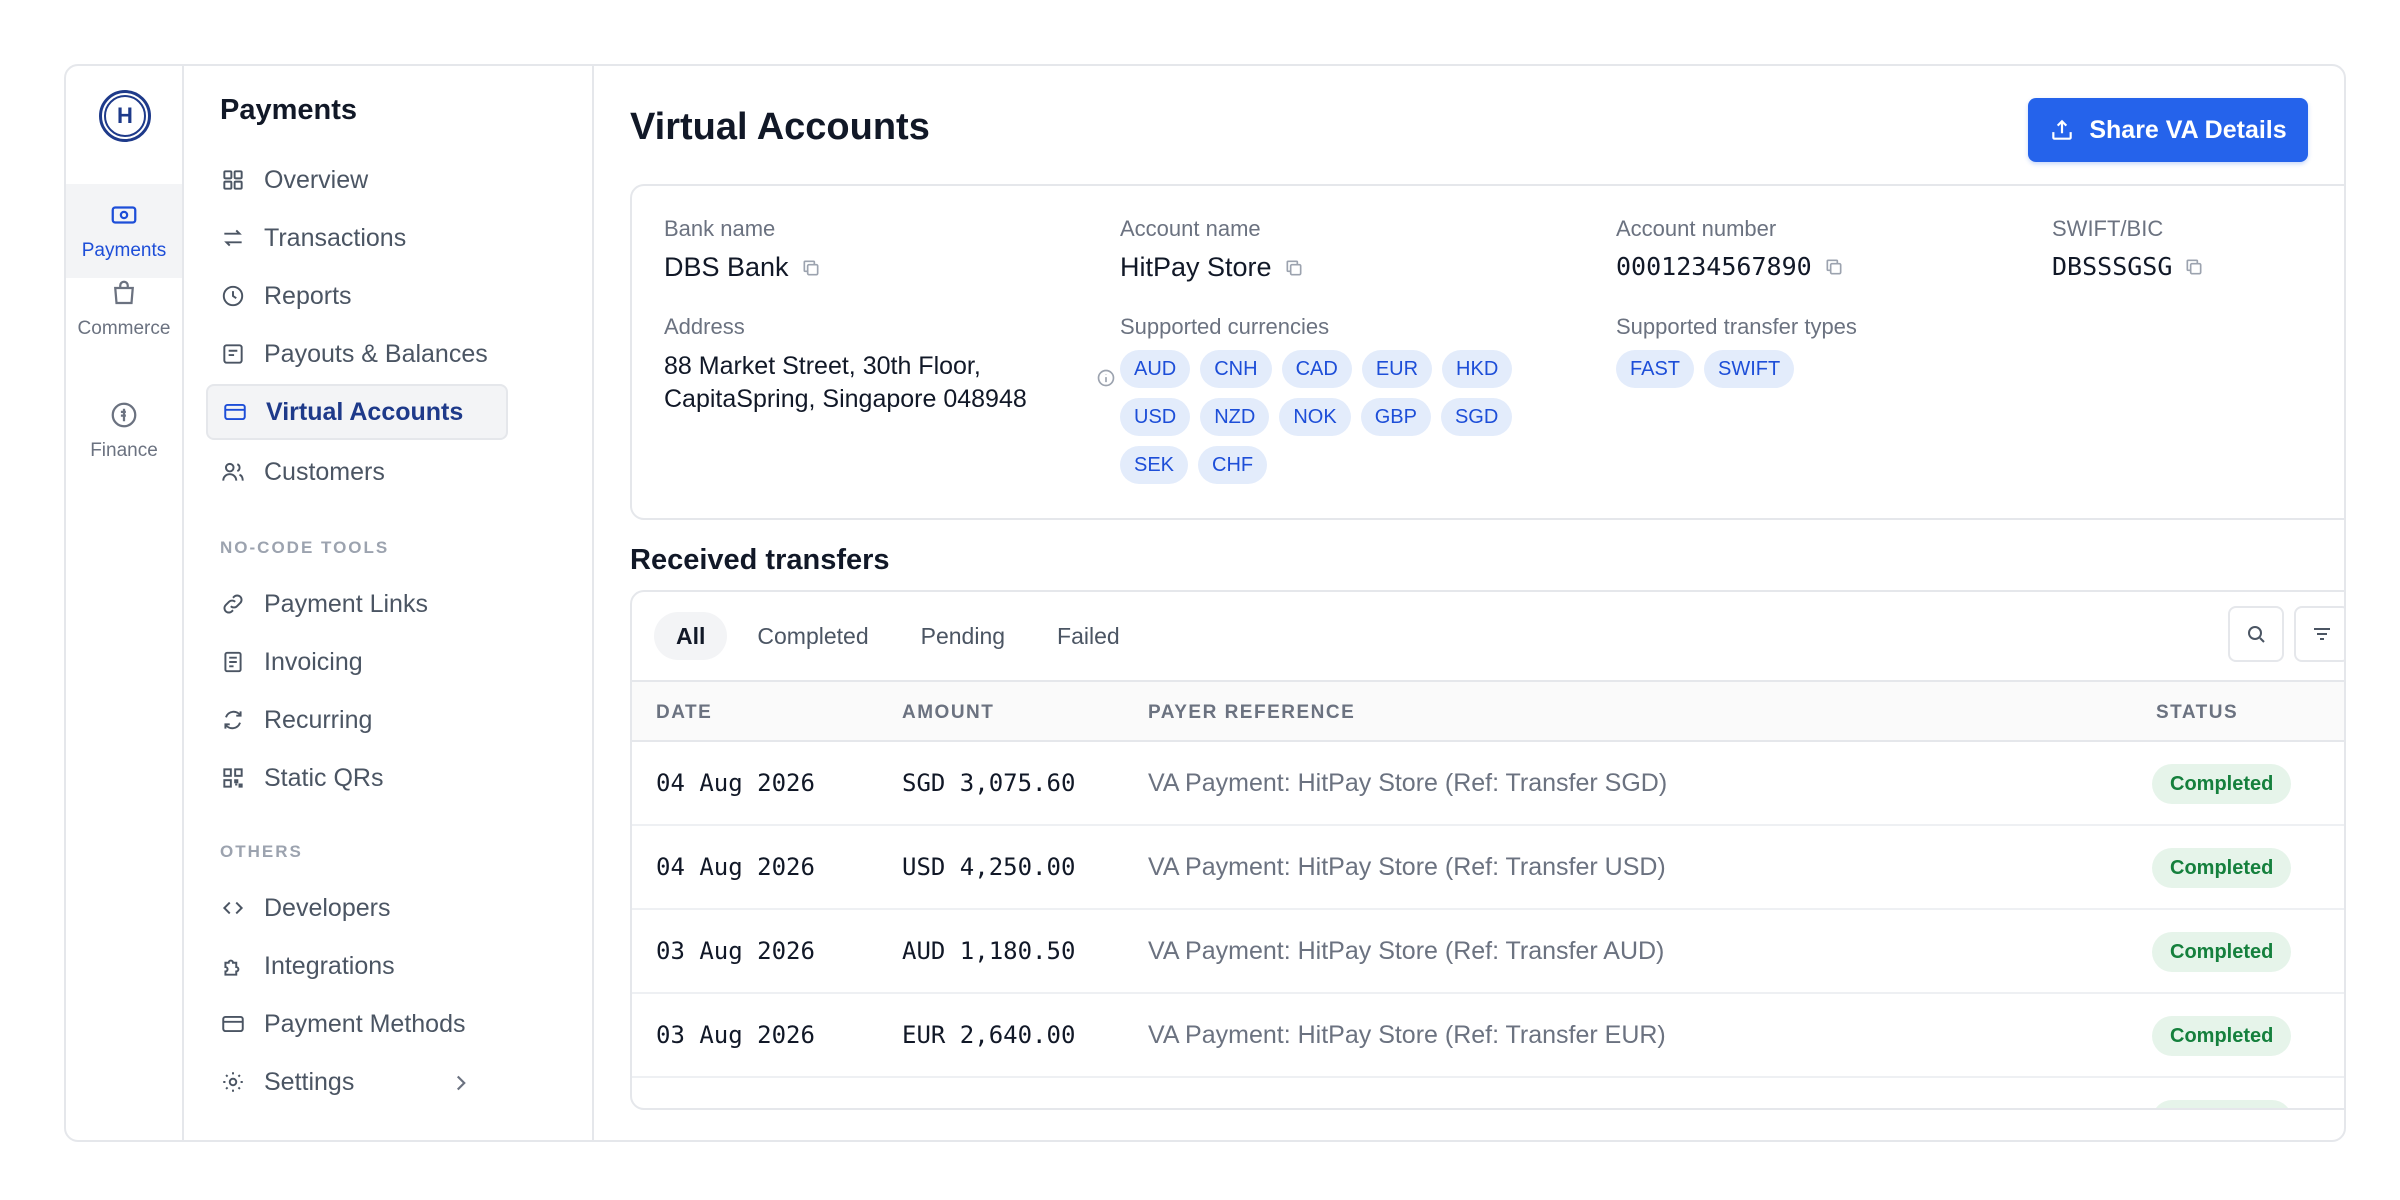  Describe the element at coordinates (1316, 369) in the screenshot. I see `currency-chip: CAD` at that location.